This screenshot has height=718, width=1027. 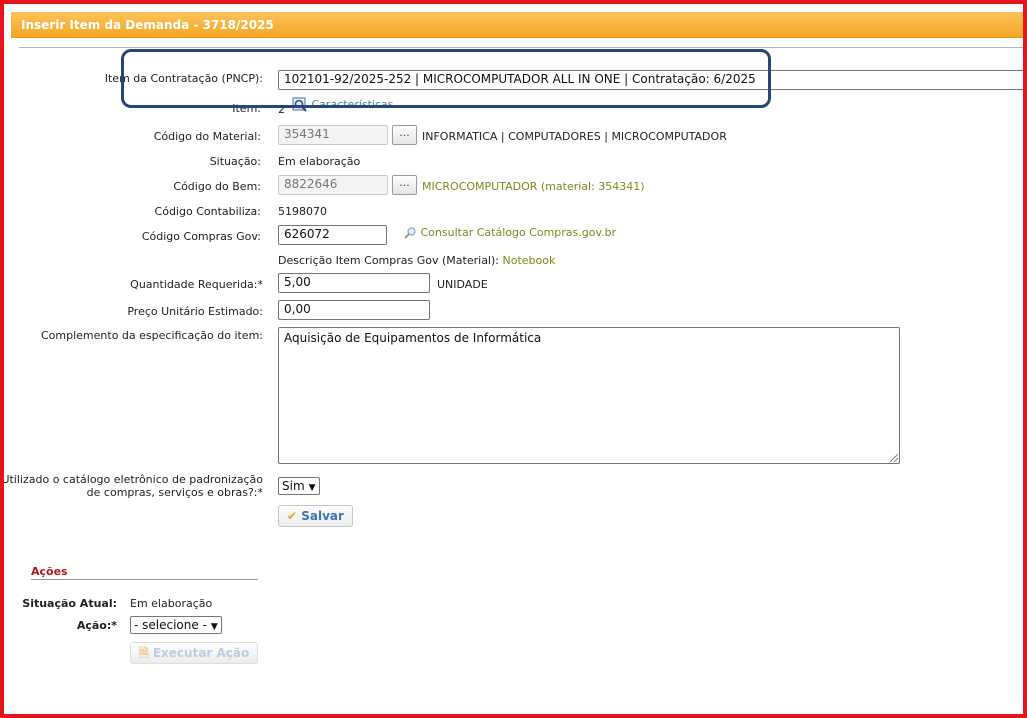 What do you see at coordinates (354, 283) in the screenshot?
I see `quantidade-field: 5,00` at bounding box center [354, 283].